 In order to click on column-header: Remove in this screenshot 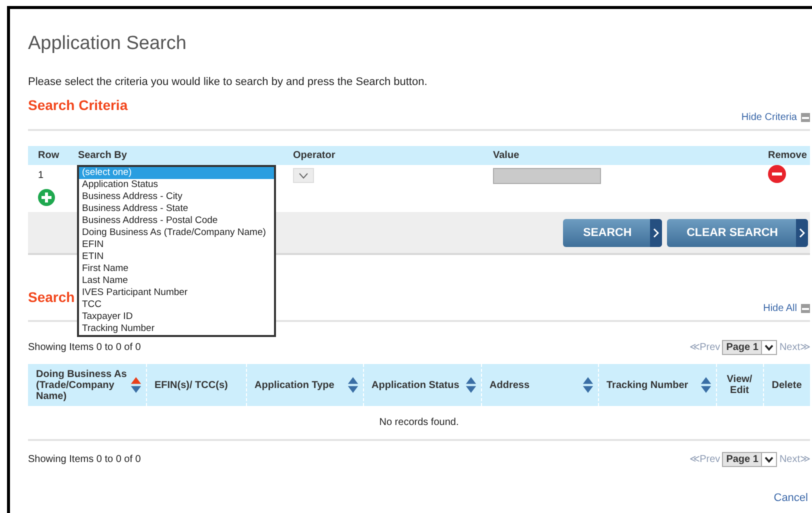, I will do `click(787, 155)`.